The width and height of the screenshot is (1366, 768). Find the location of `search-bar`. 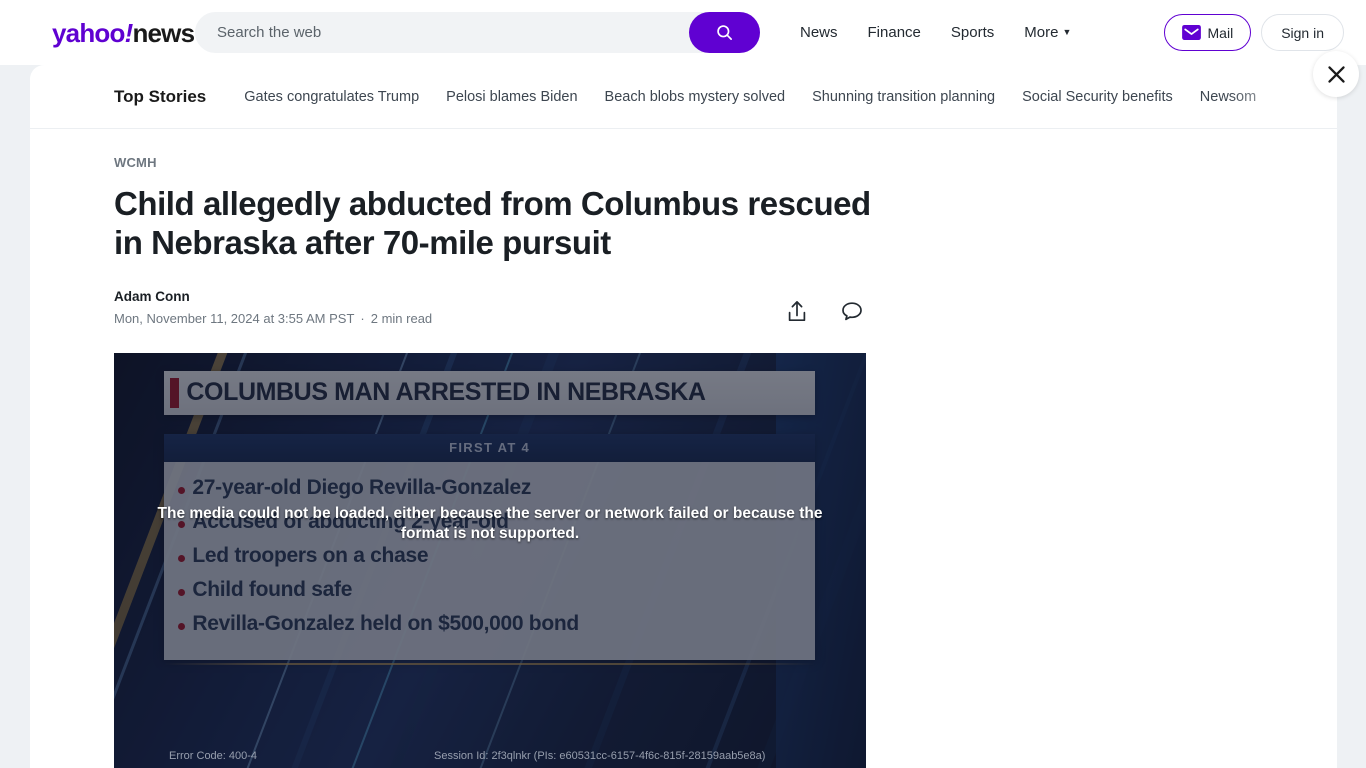

search-bar is located at coordinates (477, 32).